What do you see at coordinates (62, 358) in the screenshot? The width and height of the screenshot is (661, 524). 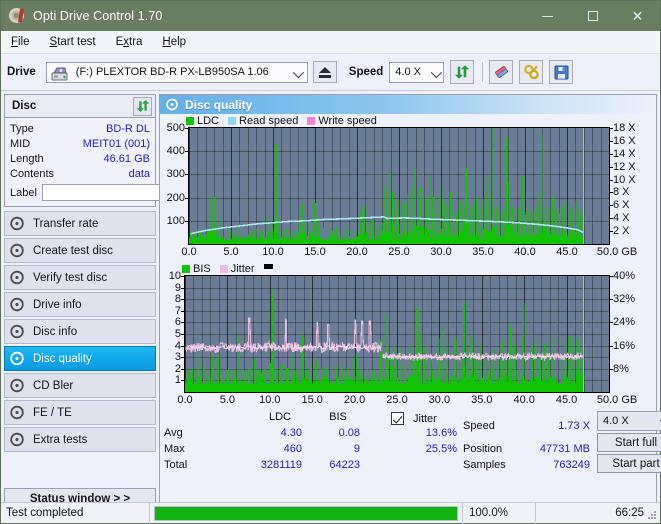 I see `sidebar-item-label: Disc quality` at bounding box center [62, 358].